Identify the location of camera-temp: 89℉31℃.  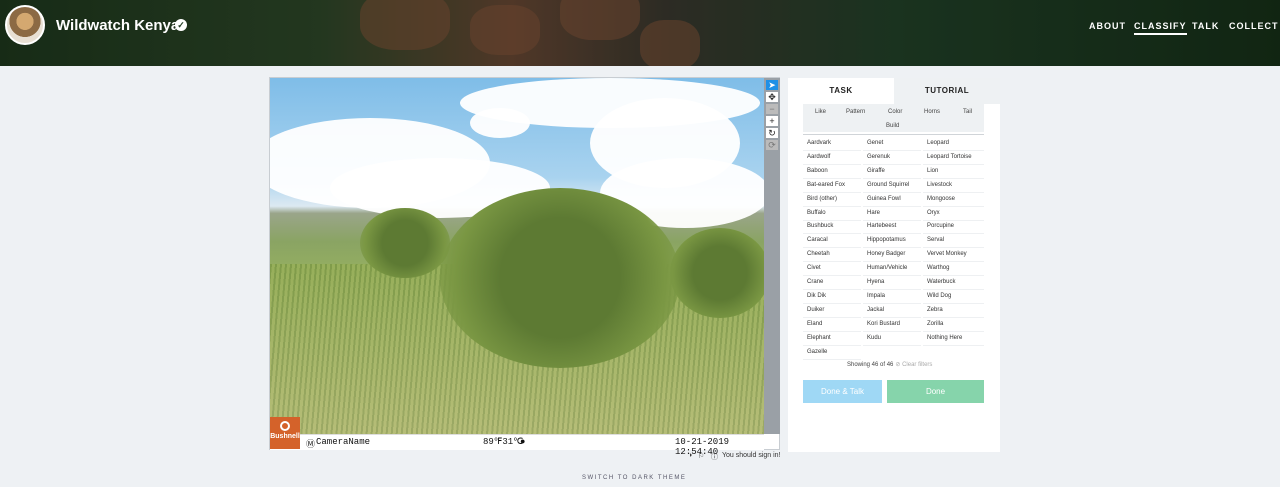
(503, 442).